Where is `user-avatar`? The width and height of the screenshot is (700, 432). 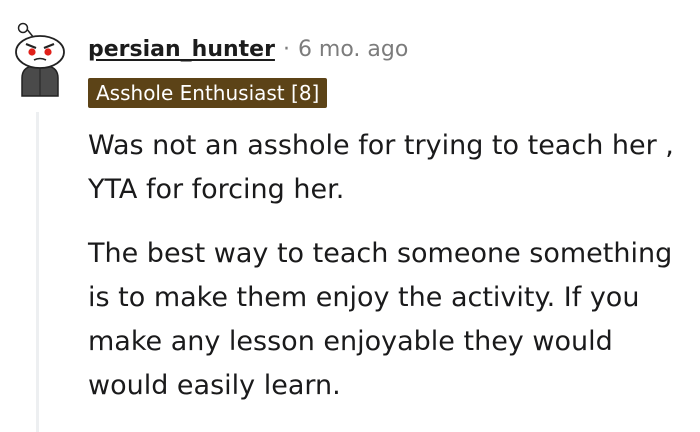
user-avatar is located at coordinates (40, 60).